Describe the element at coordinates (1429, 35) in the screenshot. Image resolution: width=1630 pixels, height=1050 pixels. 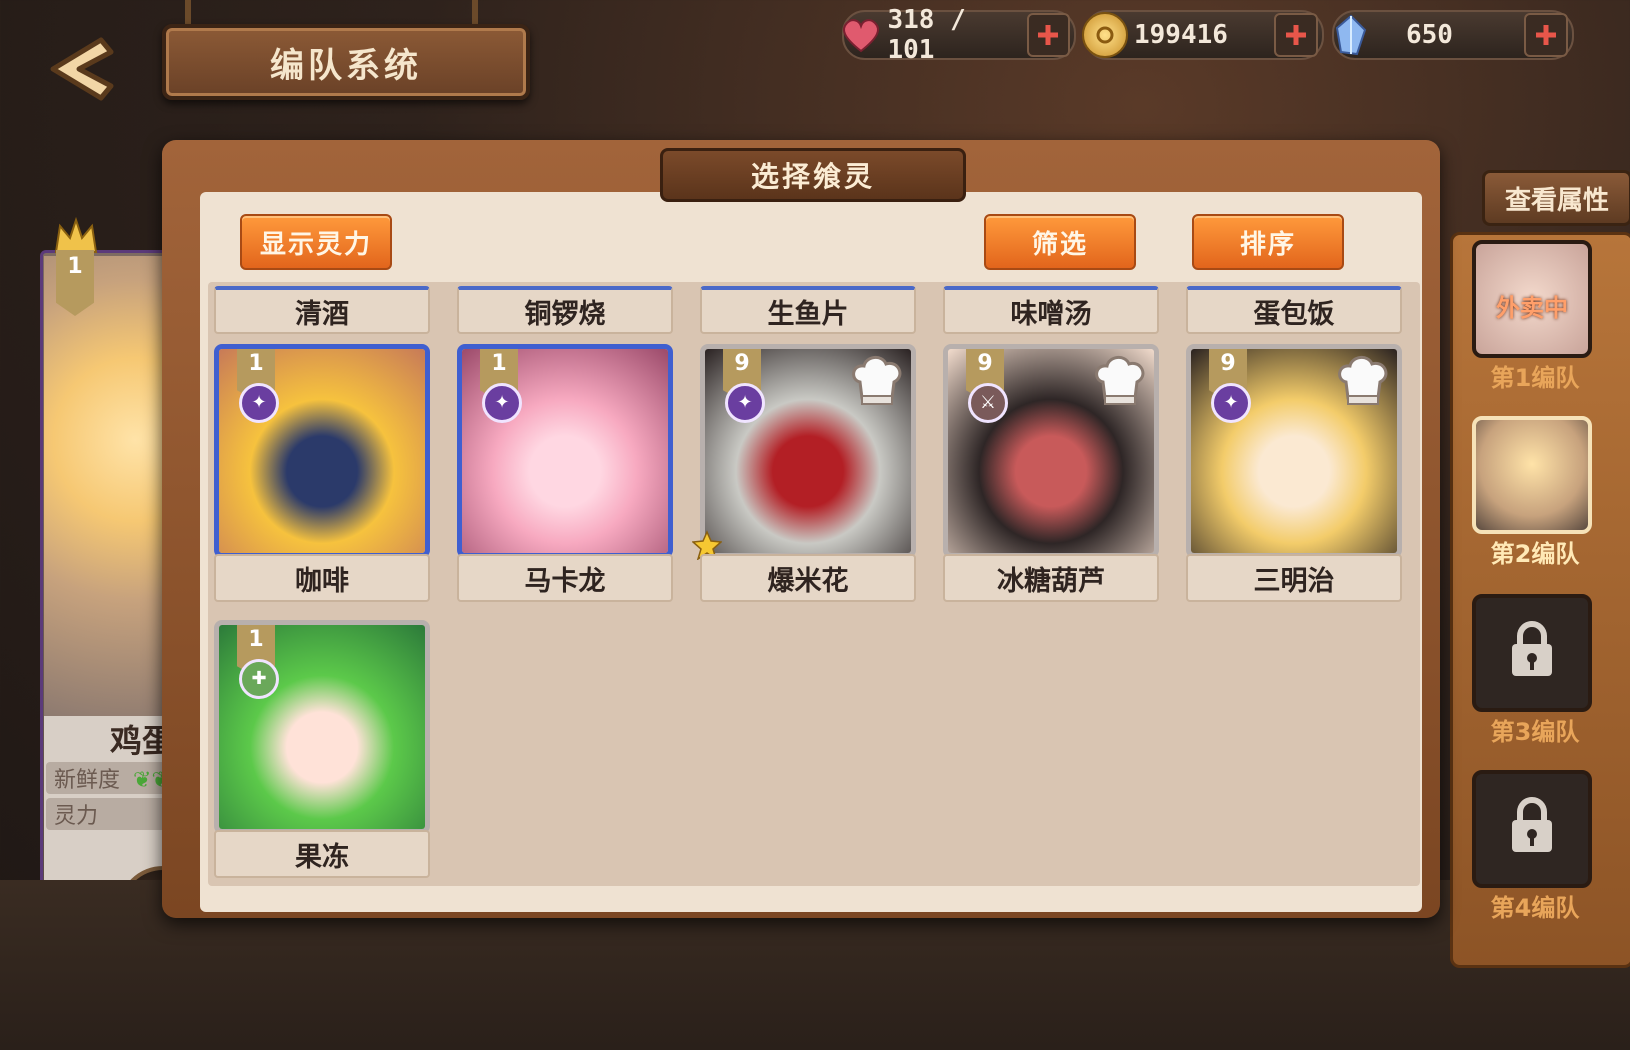
I see `crystal-value: 650` at that location.